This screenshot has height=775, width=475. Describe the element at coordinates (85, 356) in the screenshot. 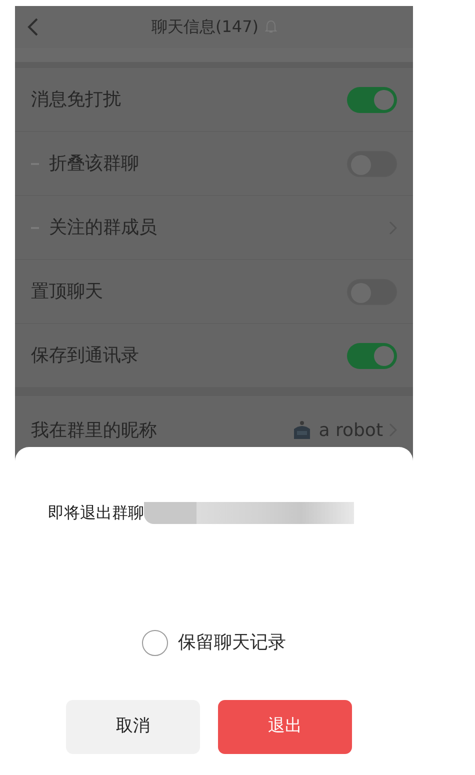

I see `row-label: 保存到通讯录` at that location.